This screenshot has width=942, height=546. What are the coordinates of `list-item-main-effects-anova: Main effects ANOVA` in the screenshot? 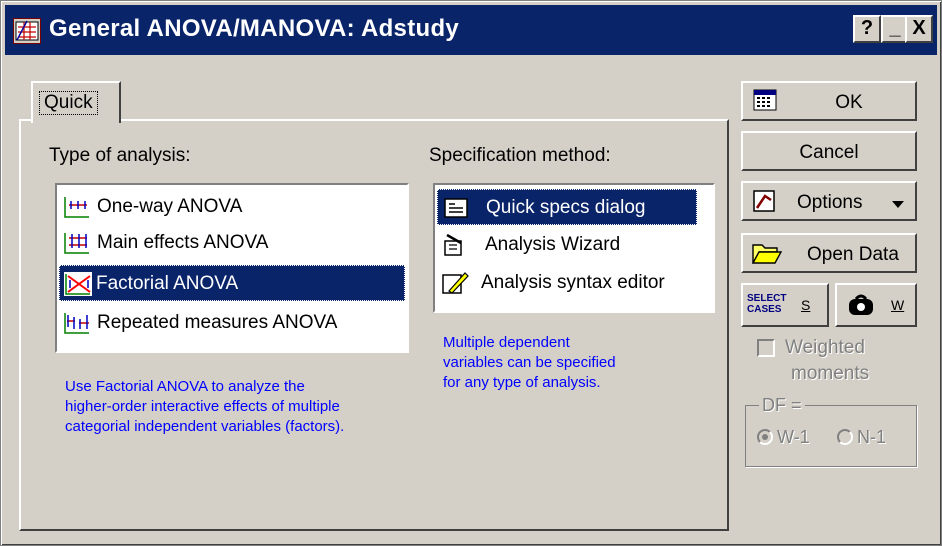 It's located at (232, 243).